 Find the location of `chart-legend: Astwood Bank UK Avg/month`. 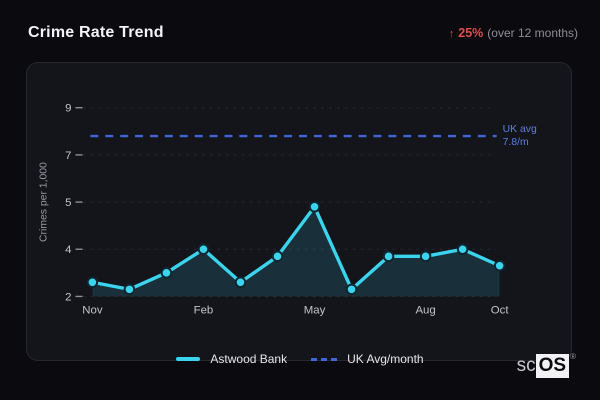

chart-legend: Astwood Bank UK Avg/month is located at coordinates (300, 359).